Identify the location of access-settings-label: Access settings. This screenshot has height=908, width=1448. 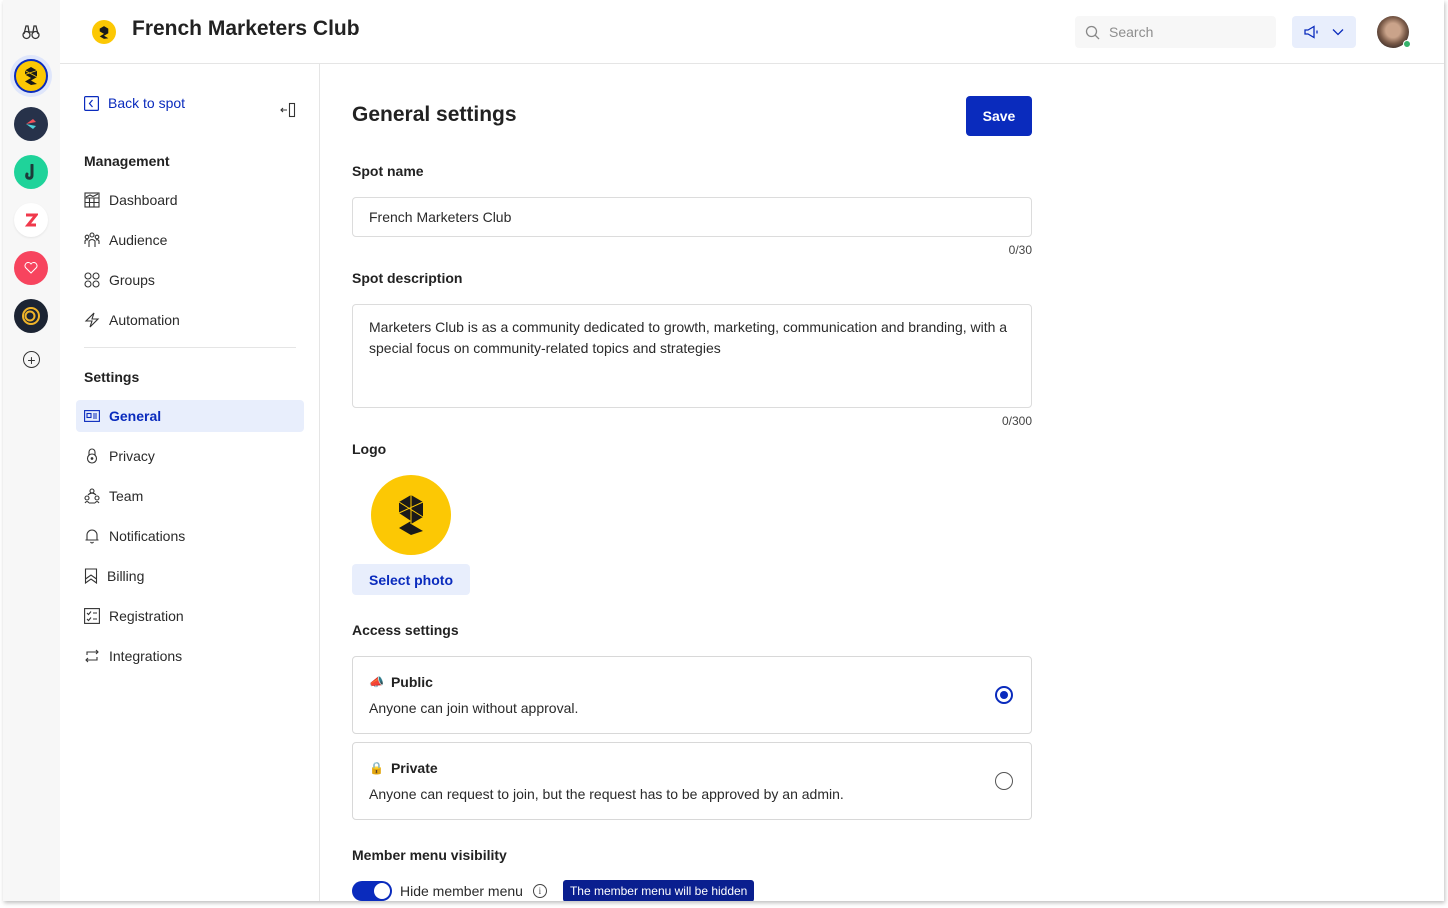
(405, 630).